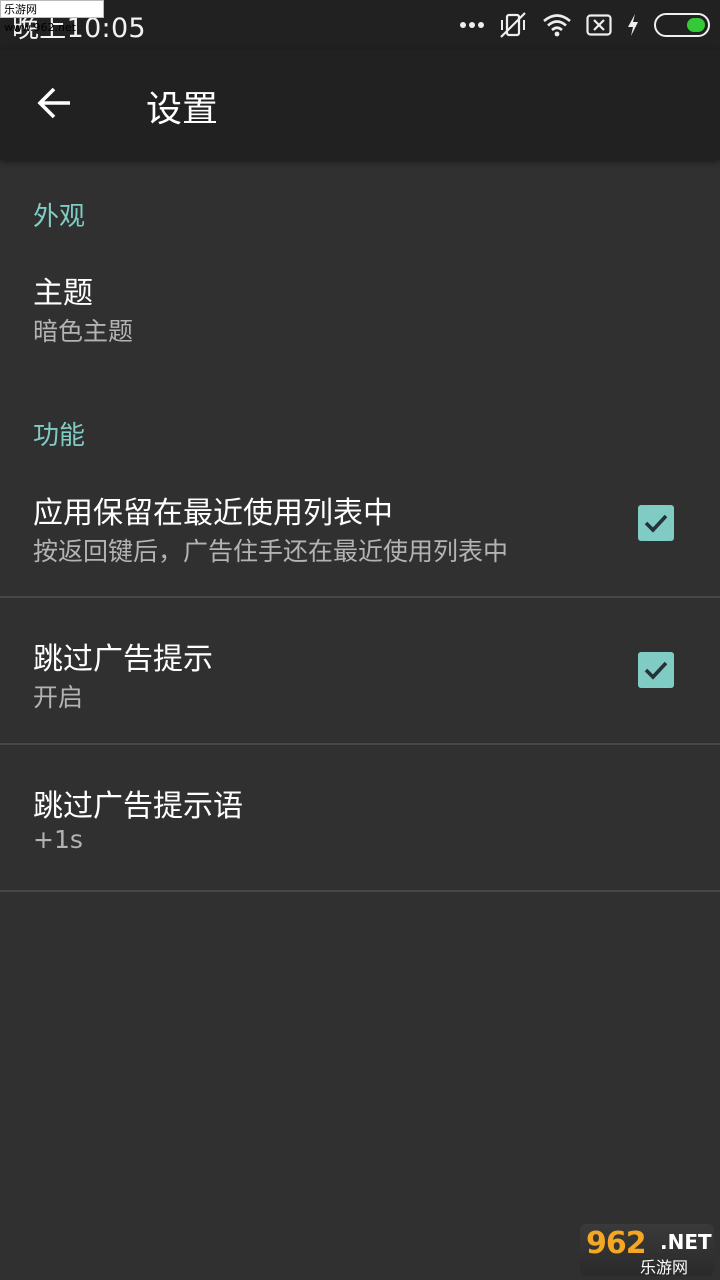 Image resolution: width=720 pixels, height=1280 pixels. I want to click on app-toolbar: 设置, so click(360, 105).